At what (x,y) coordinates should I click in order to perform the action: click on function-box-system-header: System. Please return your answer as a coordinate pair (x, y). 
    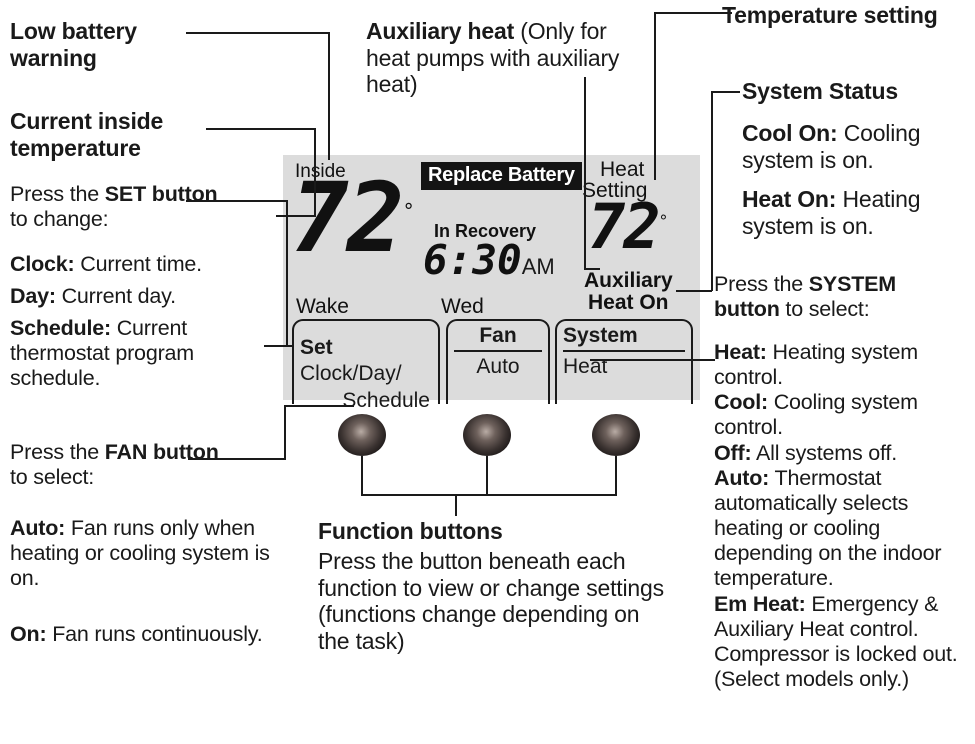
    Looking at the image, I should click on (600, 335).